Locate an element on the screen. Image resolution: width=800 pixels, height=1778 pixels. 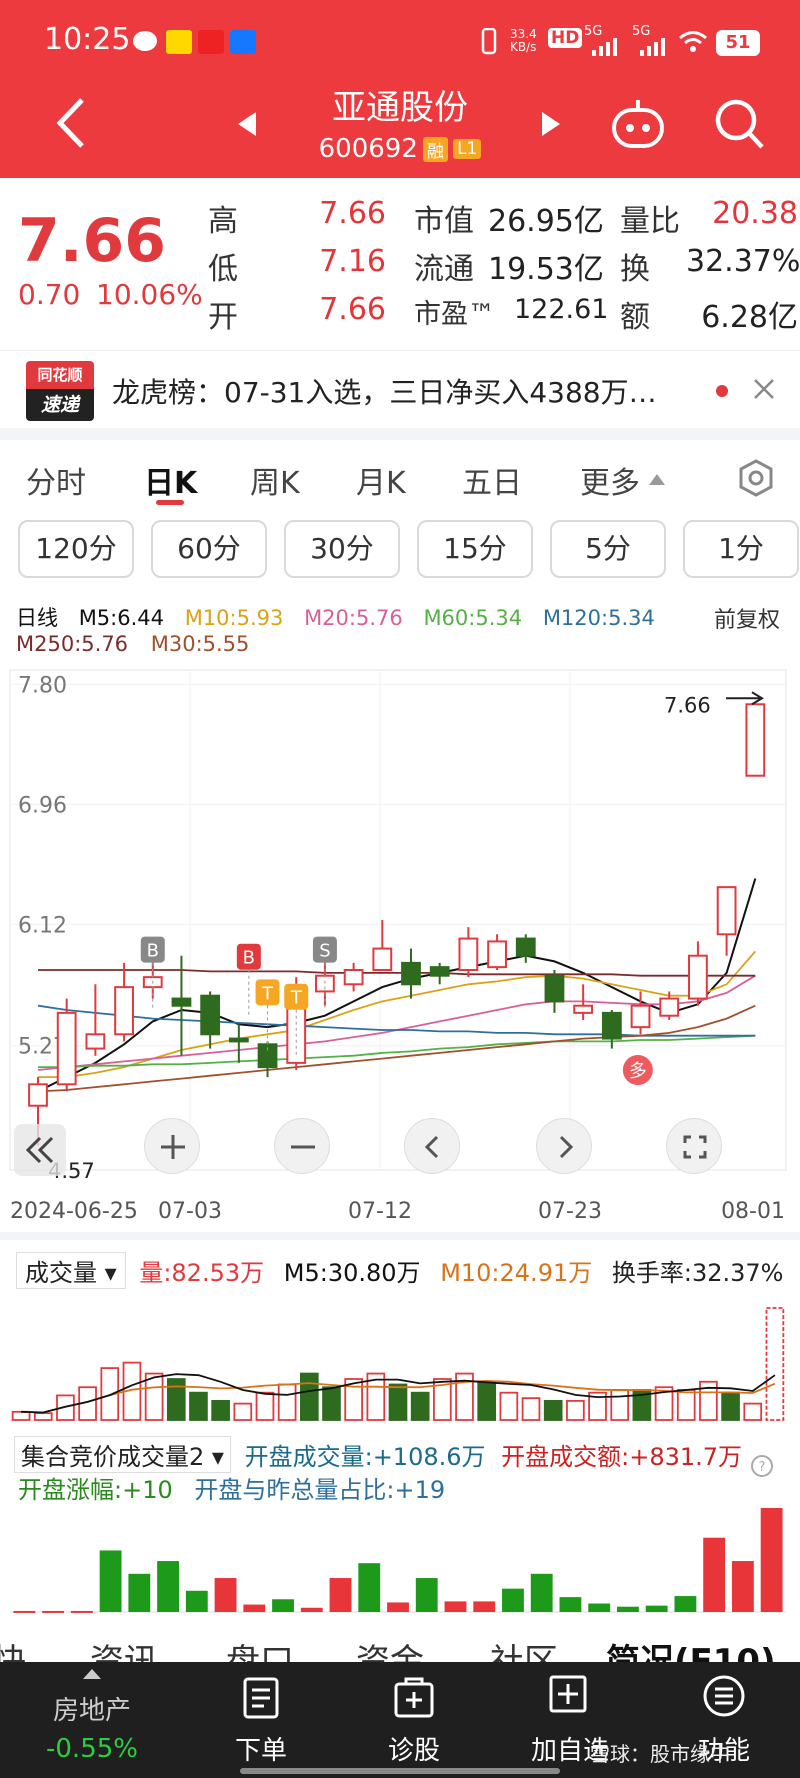
signal-label-1: 5G is located at coordinates (593, 31).